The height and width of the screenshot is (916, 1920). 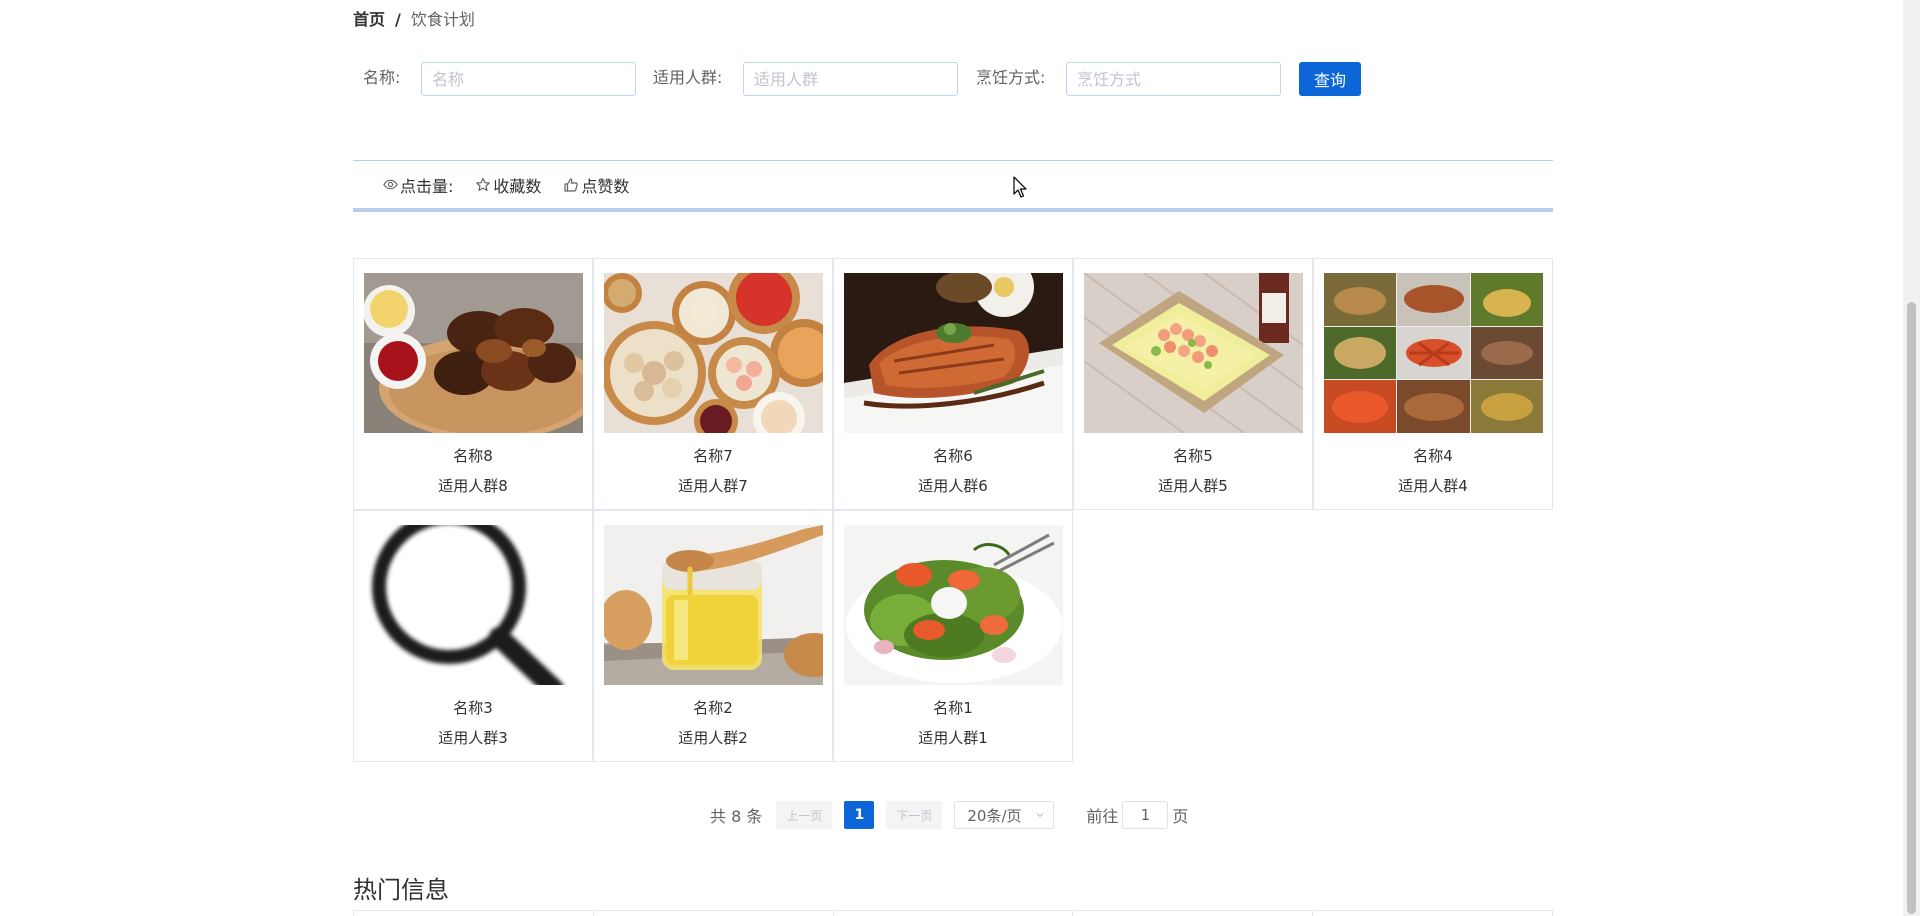 What do you see at coordinates (953, 708) in the screenshot?
I see `card-title: 名称1` at bounding box center [953, 708].